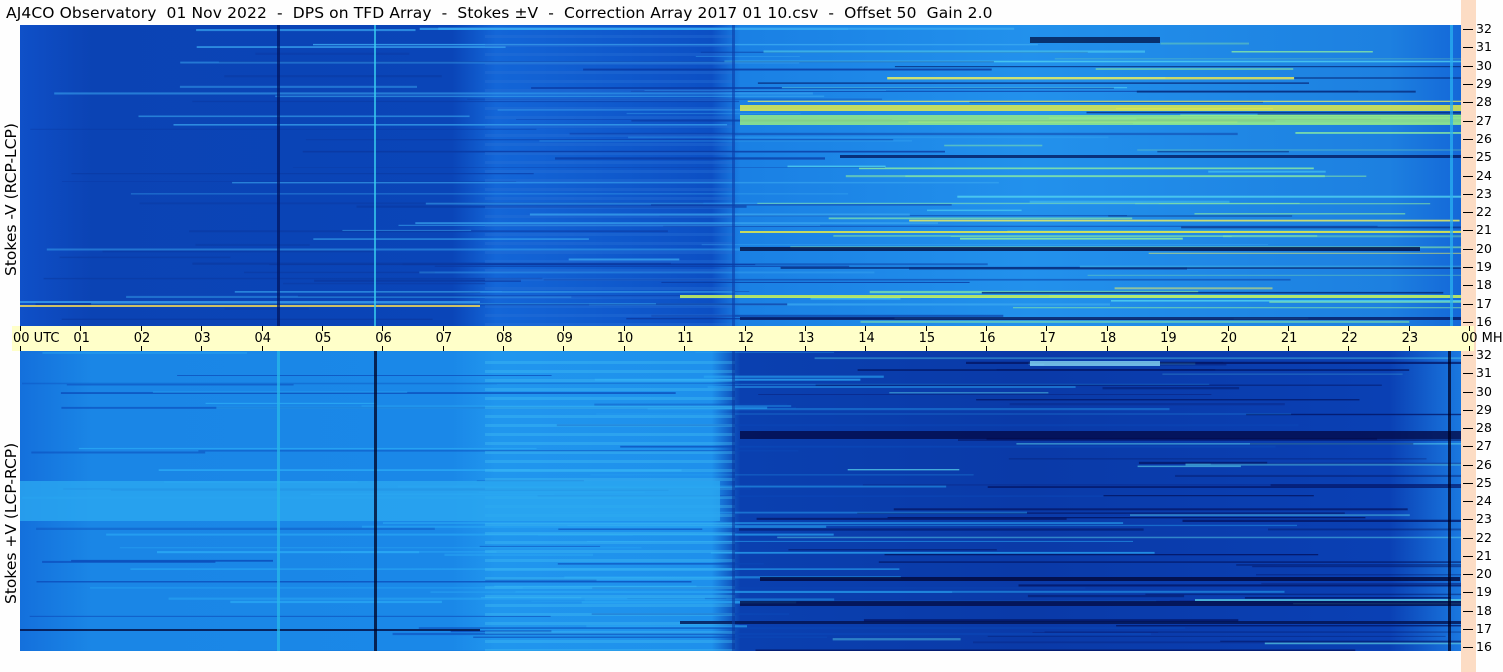  Describe the element at coordinates (733, 175) in the screenshot. I see `top-transition-edge` at that location.